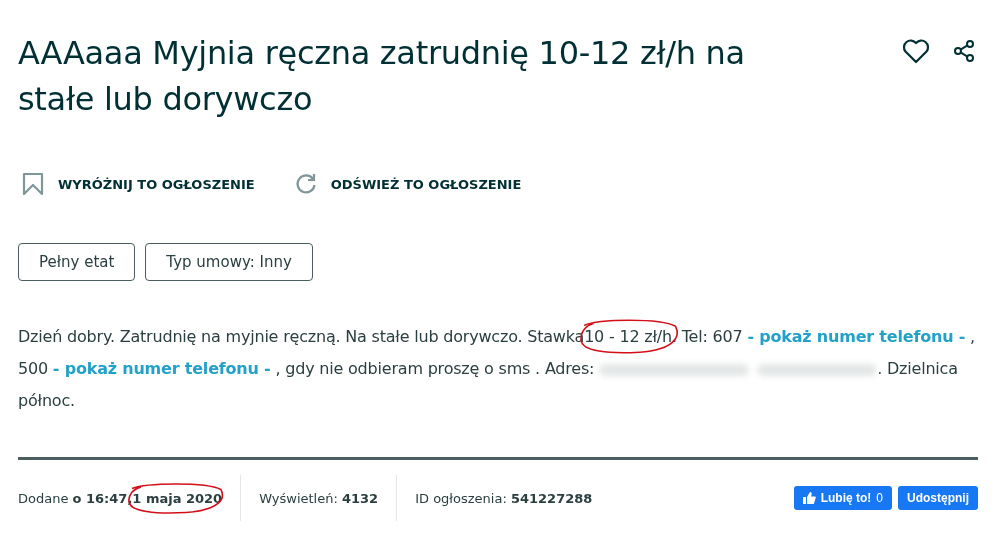 The height and width of the screenshot is (536, 1002). I want to click on action-link: WYRÓŻNIJ TO OGŁOSZENIE, so click(138, 184).